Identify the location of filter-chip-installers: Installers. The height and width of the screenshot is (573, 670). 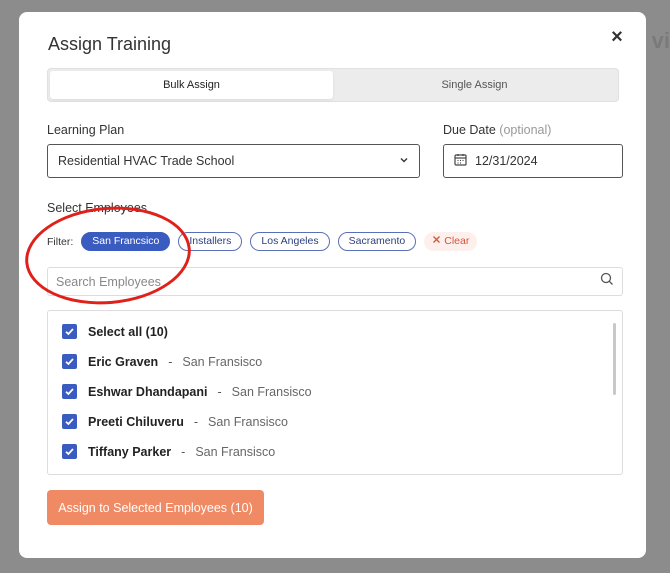
(210, 241).